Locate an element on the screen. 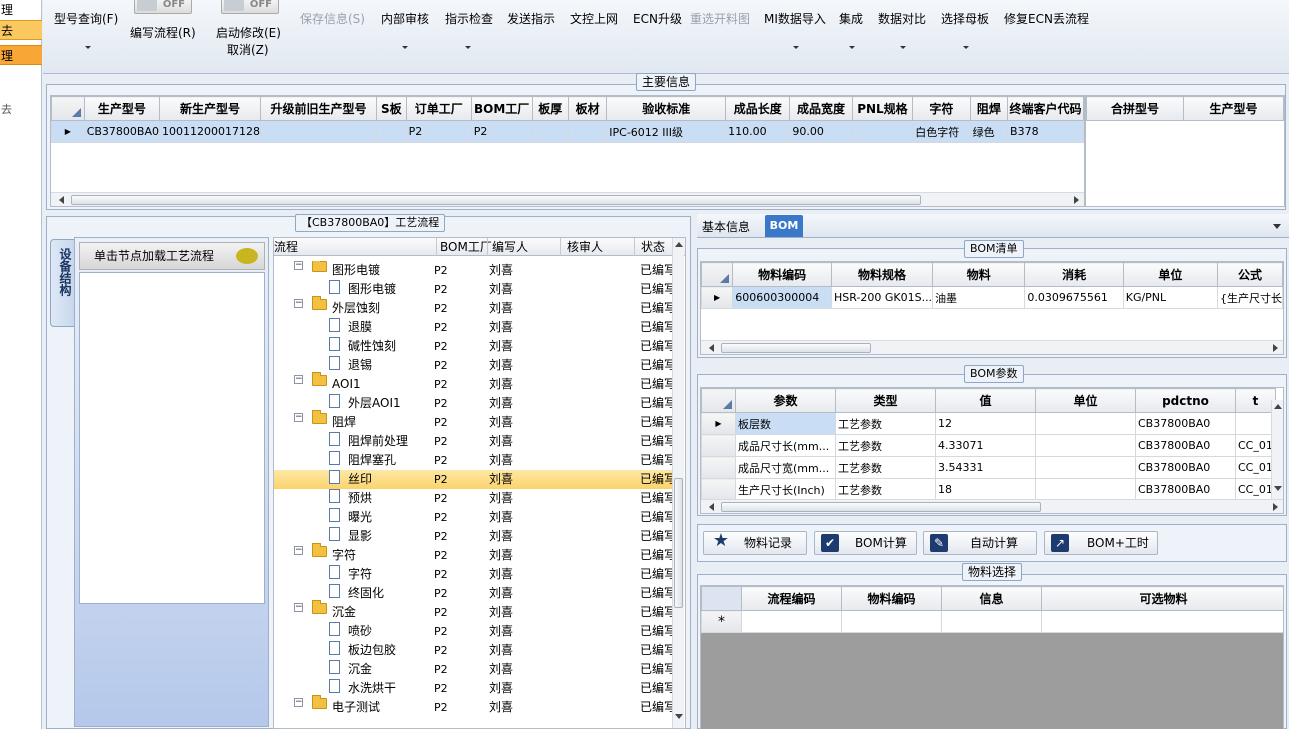  grid-corner is located at coordinates (721, 598).